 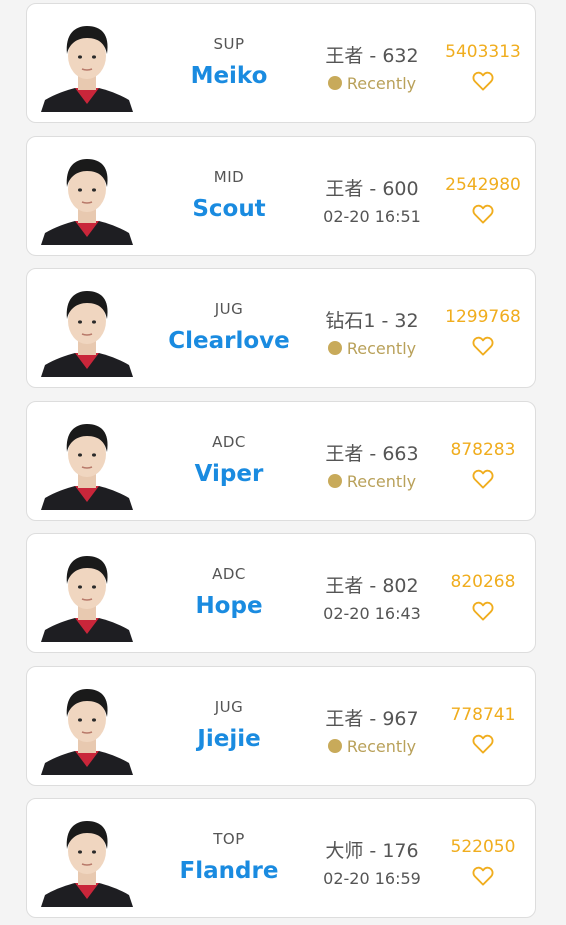 I want to click on player-card: ADC Viper 王者 - 663 Recently 878283, so click(x=281, y=461).